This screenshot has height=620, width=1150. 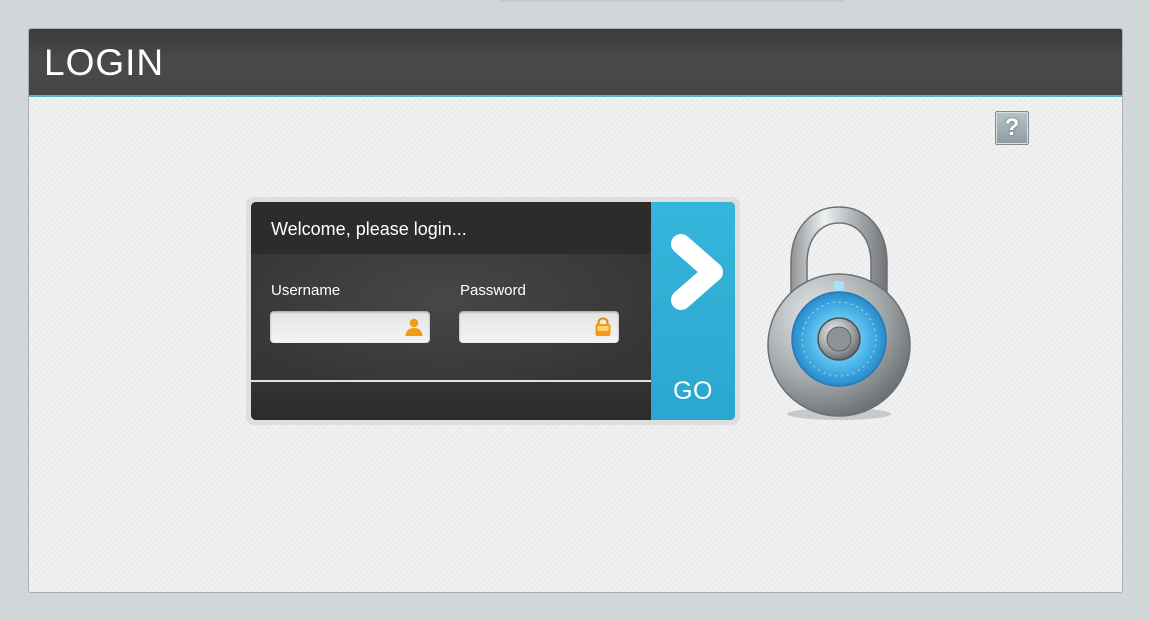 I want to click on top-tab-strip, so click(x=672, y=1).